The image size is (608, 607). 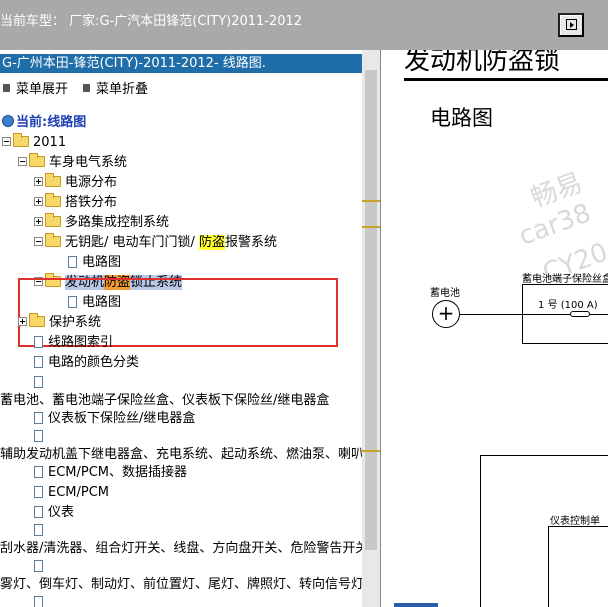 I want to click on tree-scrollbar, so click(x=371, y=328).